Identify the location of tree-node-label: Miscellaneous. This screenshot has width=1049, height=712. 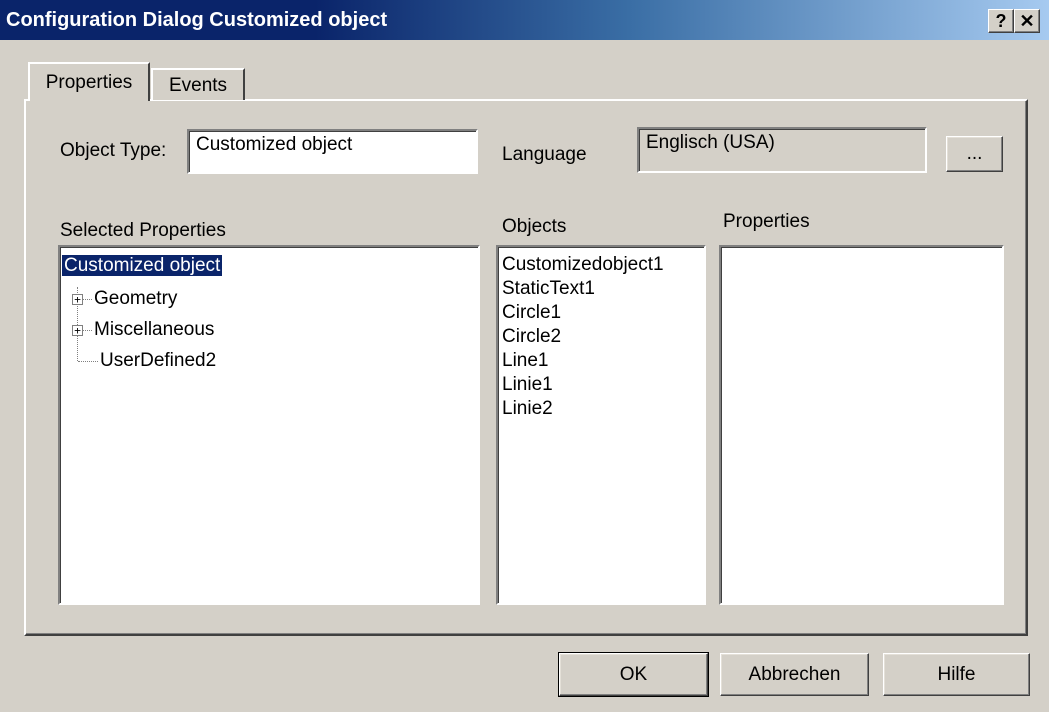
(154, 329).